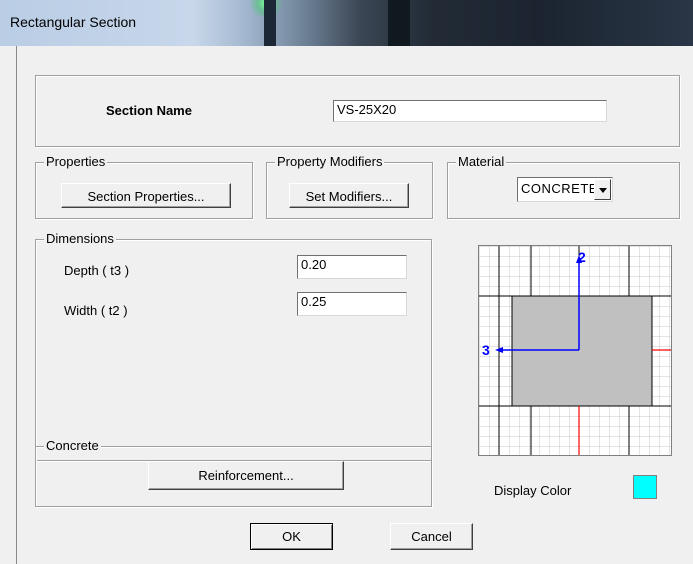 This screenshot has height=564, width=693. Describe the element at coordinates (486, 350) in the screenshot. I see `axis-3-label: 3` at that location.